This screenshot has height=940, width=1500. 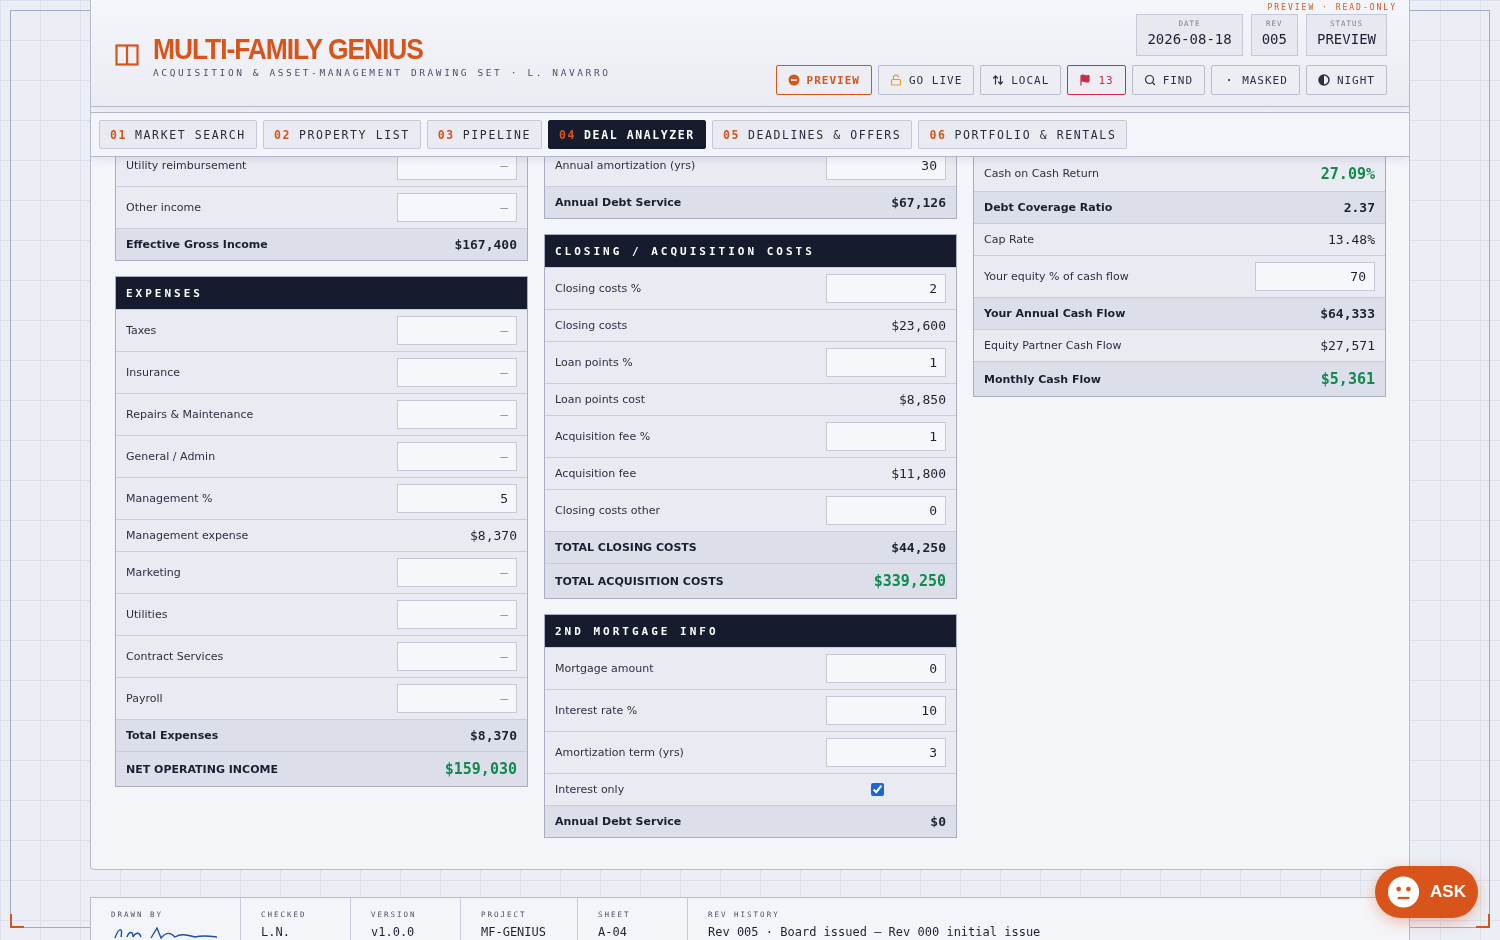 What do you see at coordinates (639, 581) in the screenshot?
I see `row-label: TOTAL ACQUISITION COSTS` at bounding box center [639, 581].